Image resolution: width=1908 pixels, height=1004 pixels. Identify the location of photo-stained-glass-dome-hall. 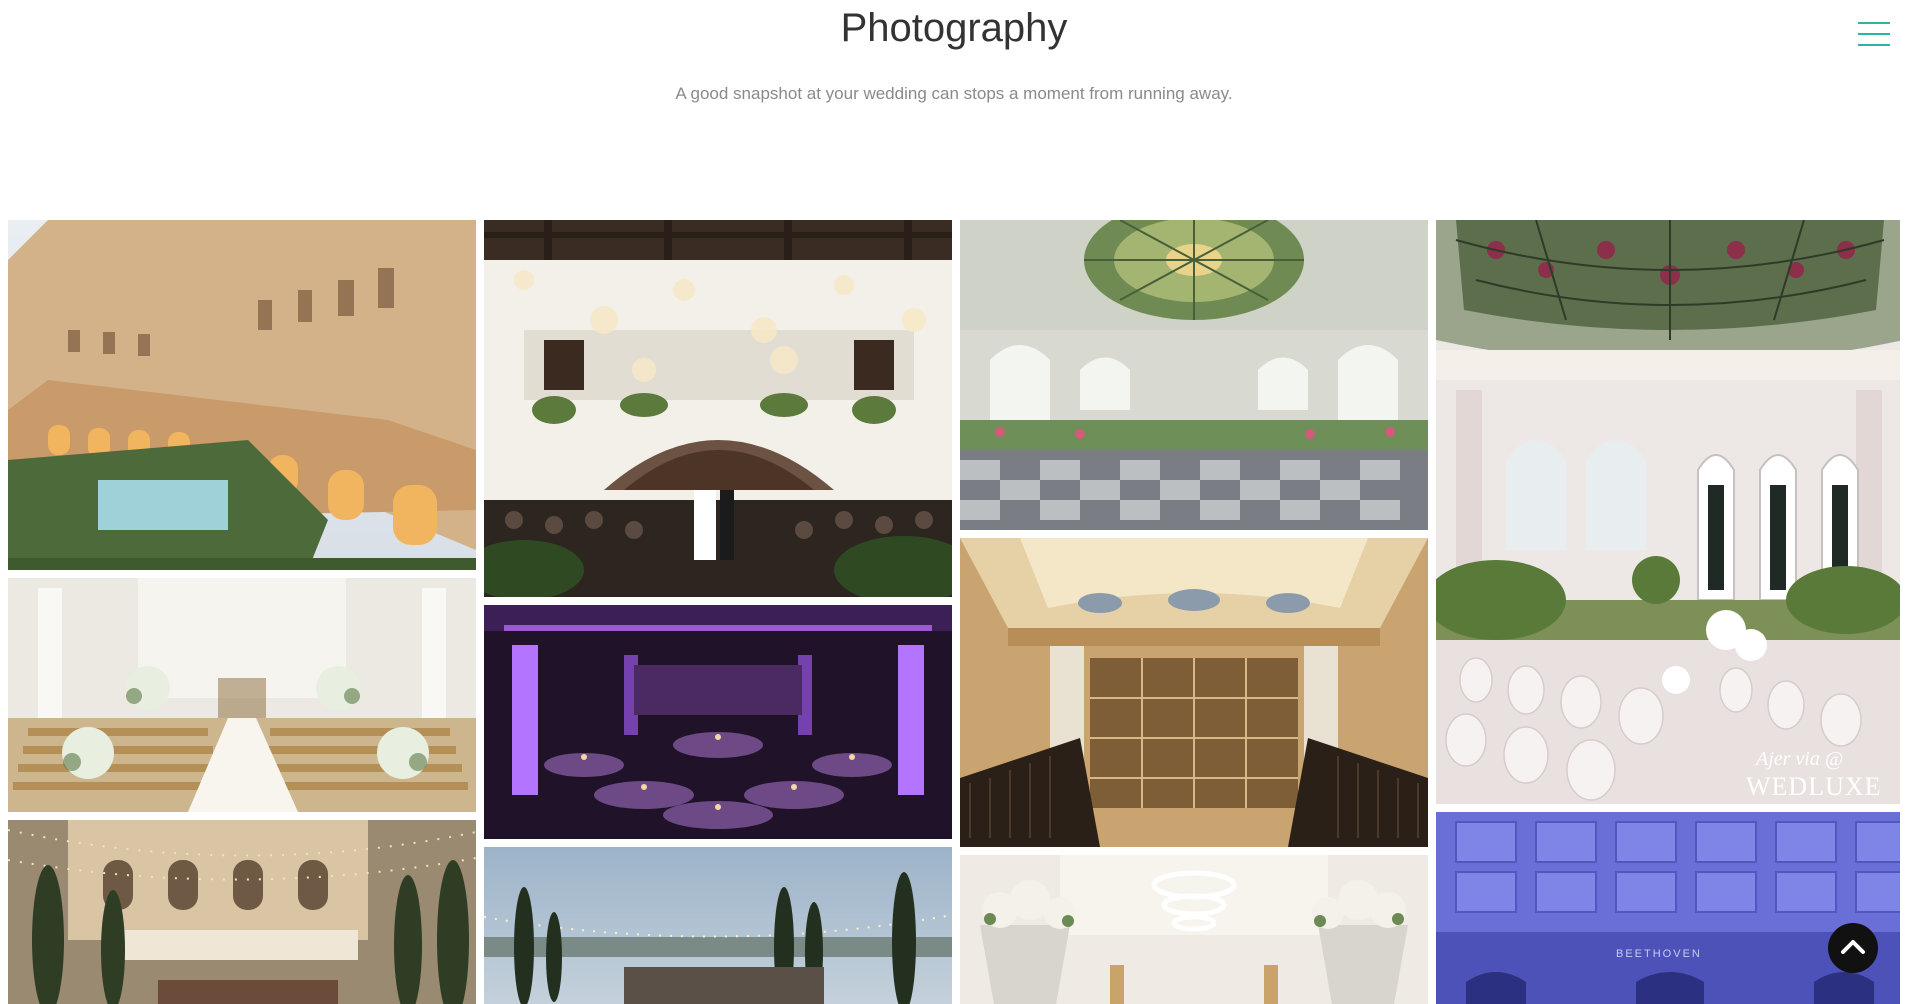
(1194, 375).